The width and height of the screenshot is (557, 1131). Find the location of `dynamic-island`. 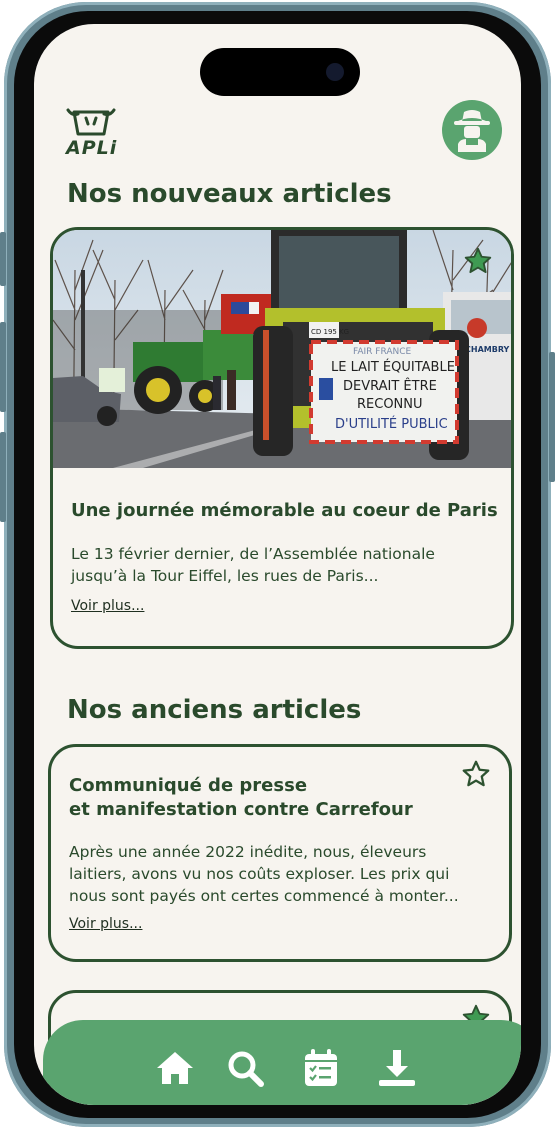

dynamic-island is located at coordinates (280, 72).